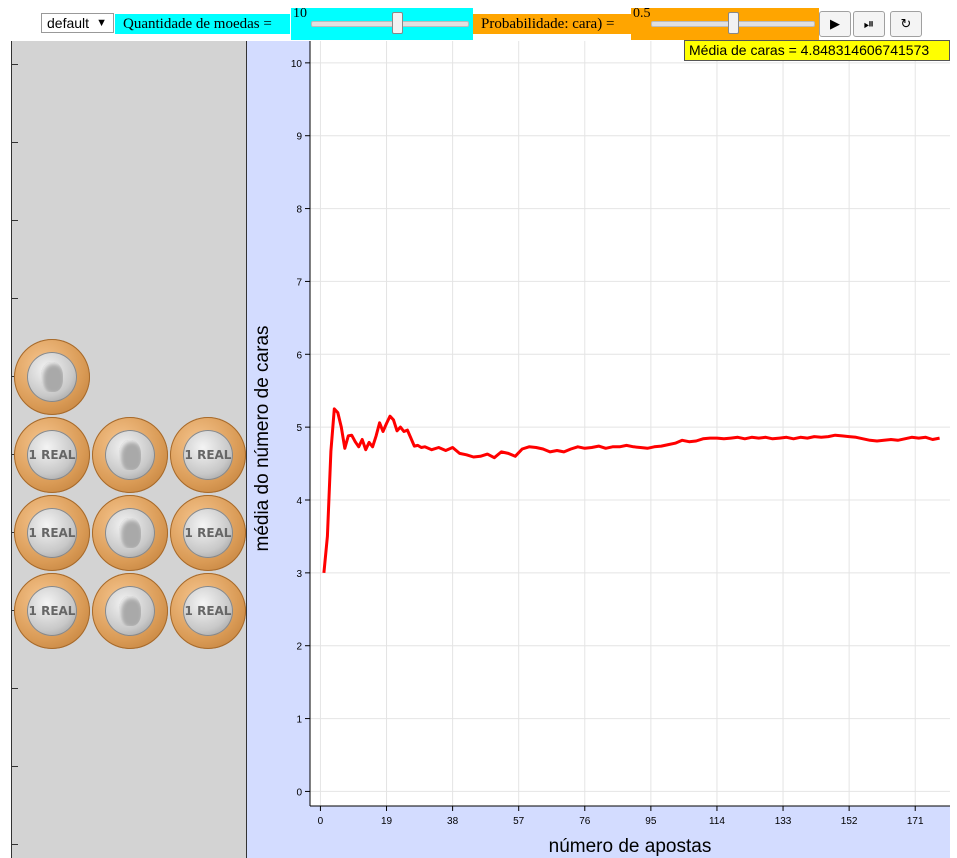 The height and width of the screenshot is (858, 957). Describe the element at coordinates (299, 647) in the screenshot. I see `y-tick-label: 2` at that location.